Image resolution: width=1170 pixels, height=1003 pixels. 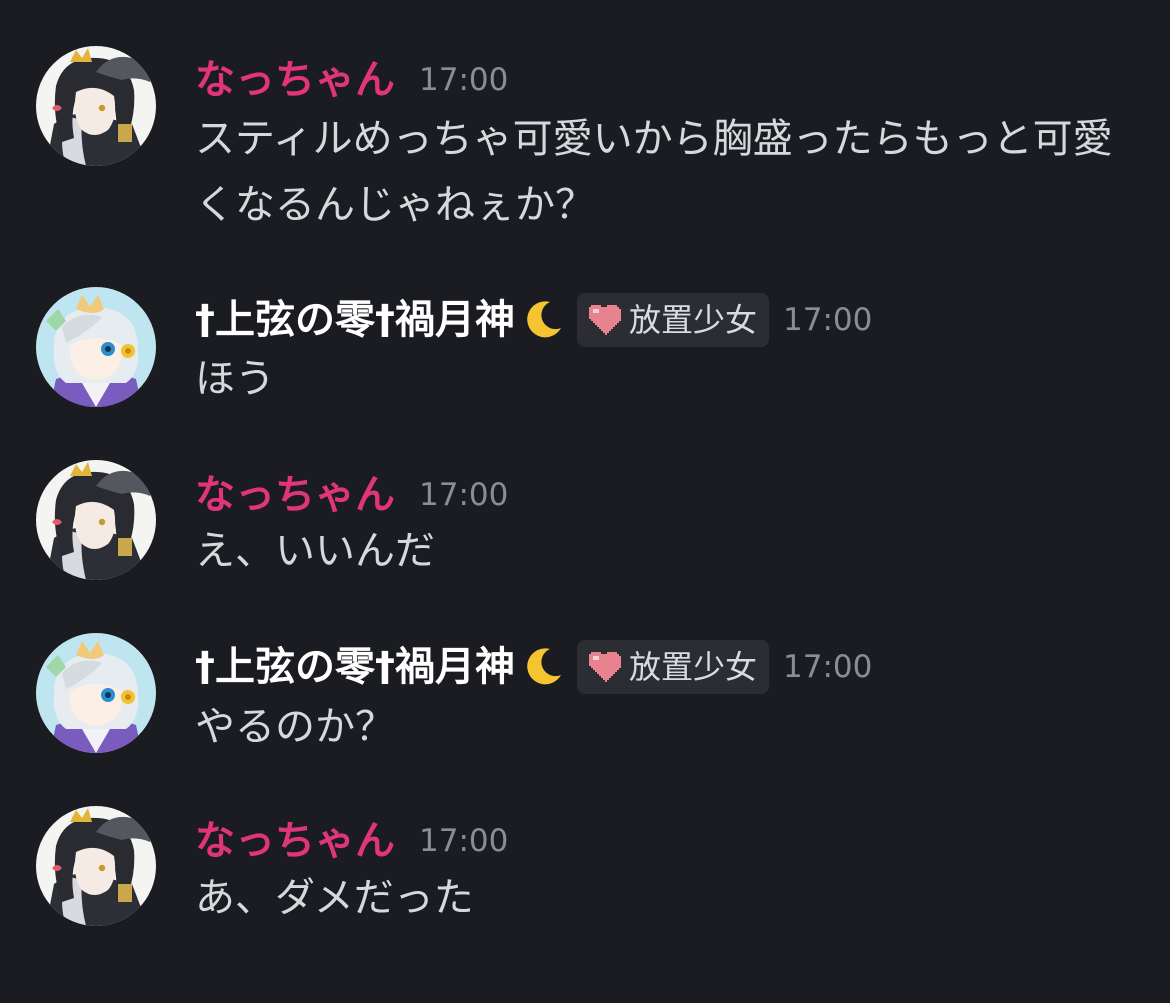 I want to click on message-text: やるのか？, so click(x=295, y=727).